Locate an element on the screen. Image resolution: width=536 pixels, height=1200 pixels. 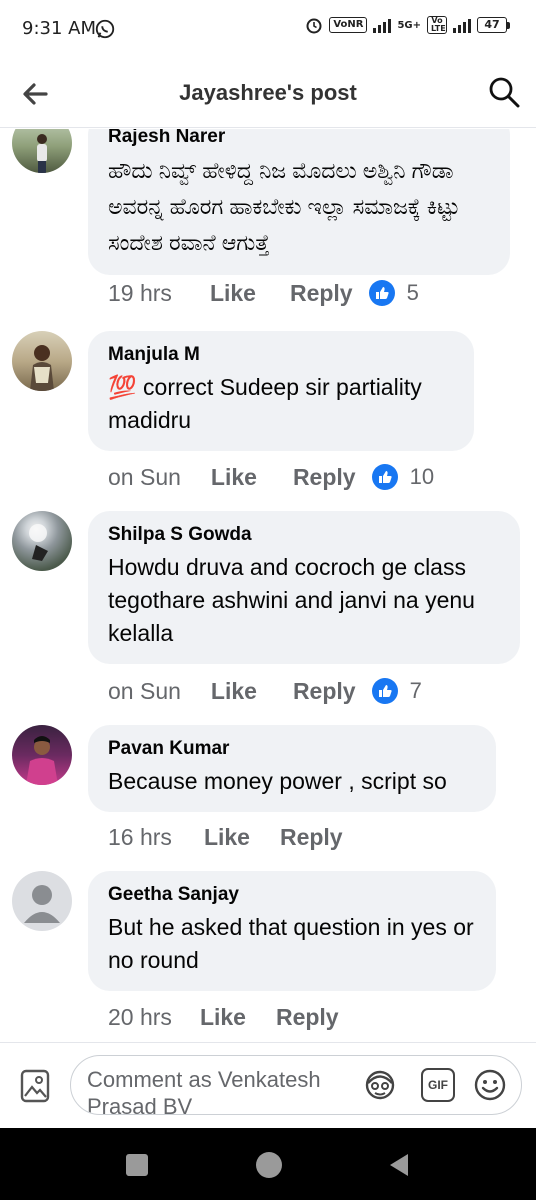
search-icon is located at coordinates (504, 92).